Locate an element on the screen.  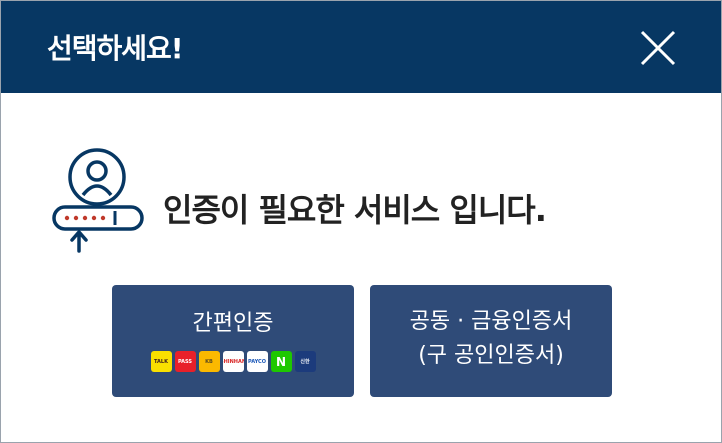
close-button is located at coordinates (658, 48).